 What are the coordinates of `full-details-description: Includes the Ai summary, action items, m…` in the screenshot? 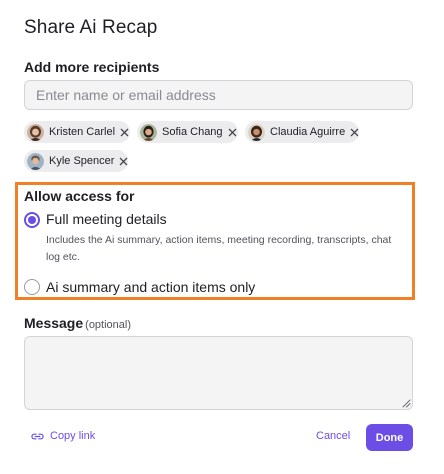 It's located at (219, 248).